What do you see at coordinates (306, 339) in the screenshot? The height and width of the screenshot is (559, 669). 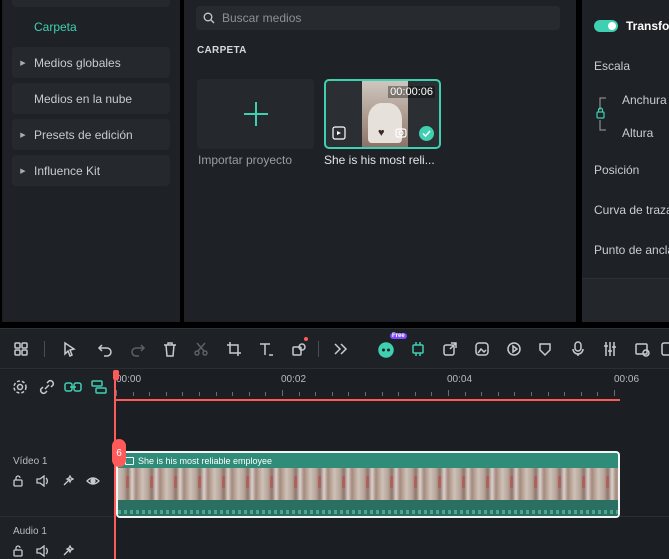 I see `notification-dot` at bounding box center [306, 339].